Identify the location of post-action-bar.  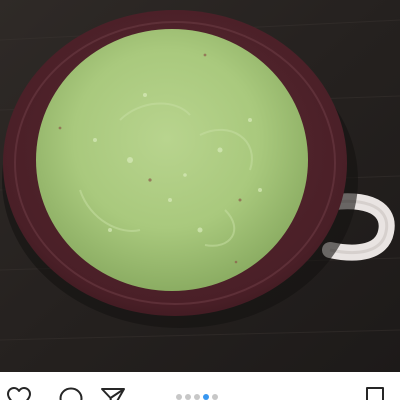
(200, 386).